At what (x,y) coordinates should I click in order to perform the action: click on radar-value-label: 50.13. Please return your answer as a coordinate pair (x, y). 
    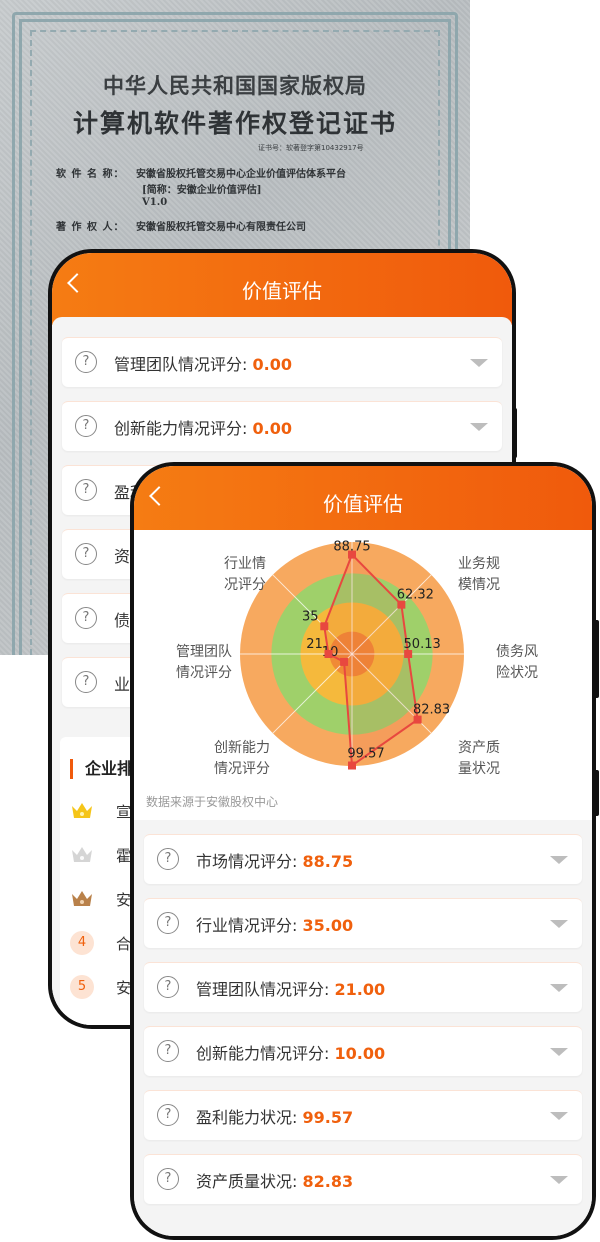
    Looking at the image, I should click on (422, 644).